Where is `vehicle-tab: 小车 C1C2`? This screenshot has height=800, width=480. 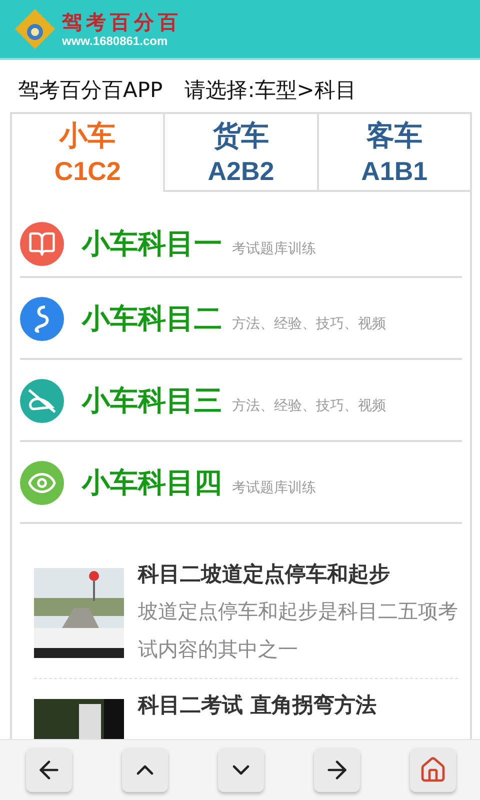 vehicle-tab: 小车 C1C2 is located at coordinates (88, 153).